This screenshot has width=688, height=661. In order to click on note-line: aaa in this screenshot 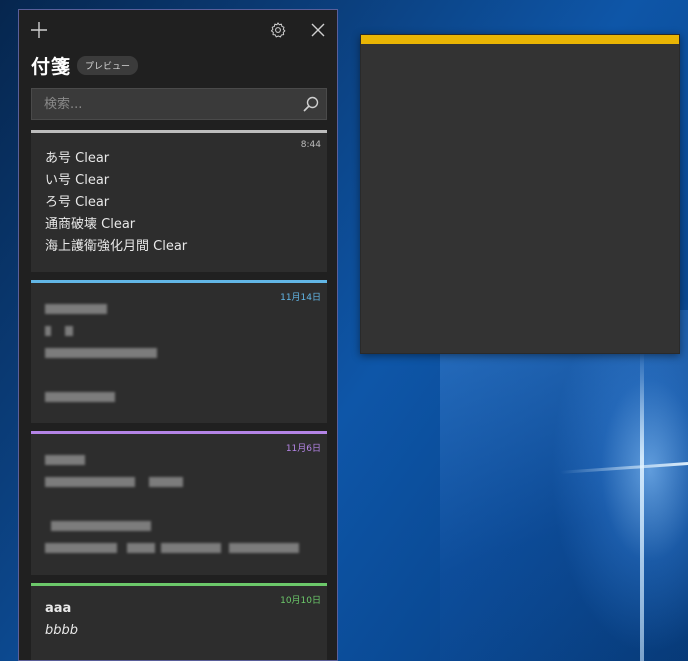, I will do `click(58, 608)`.